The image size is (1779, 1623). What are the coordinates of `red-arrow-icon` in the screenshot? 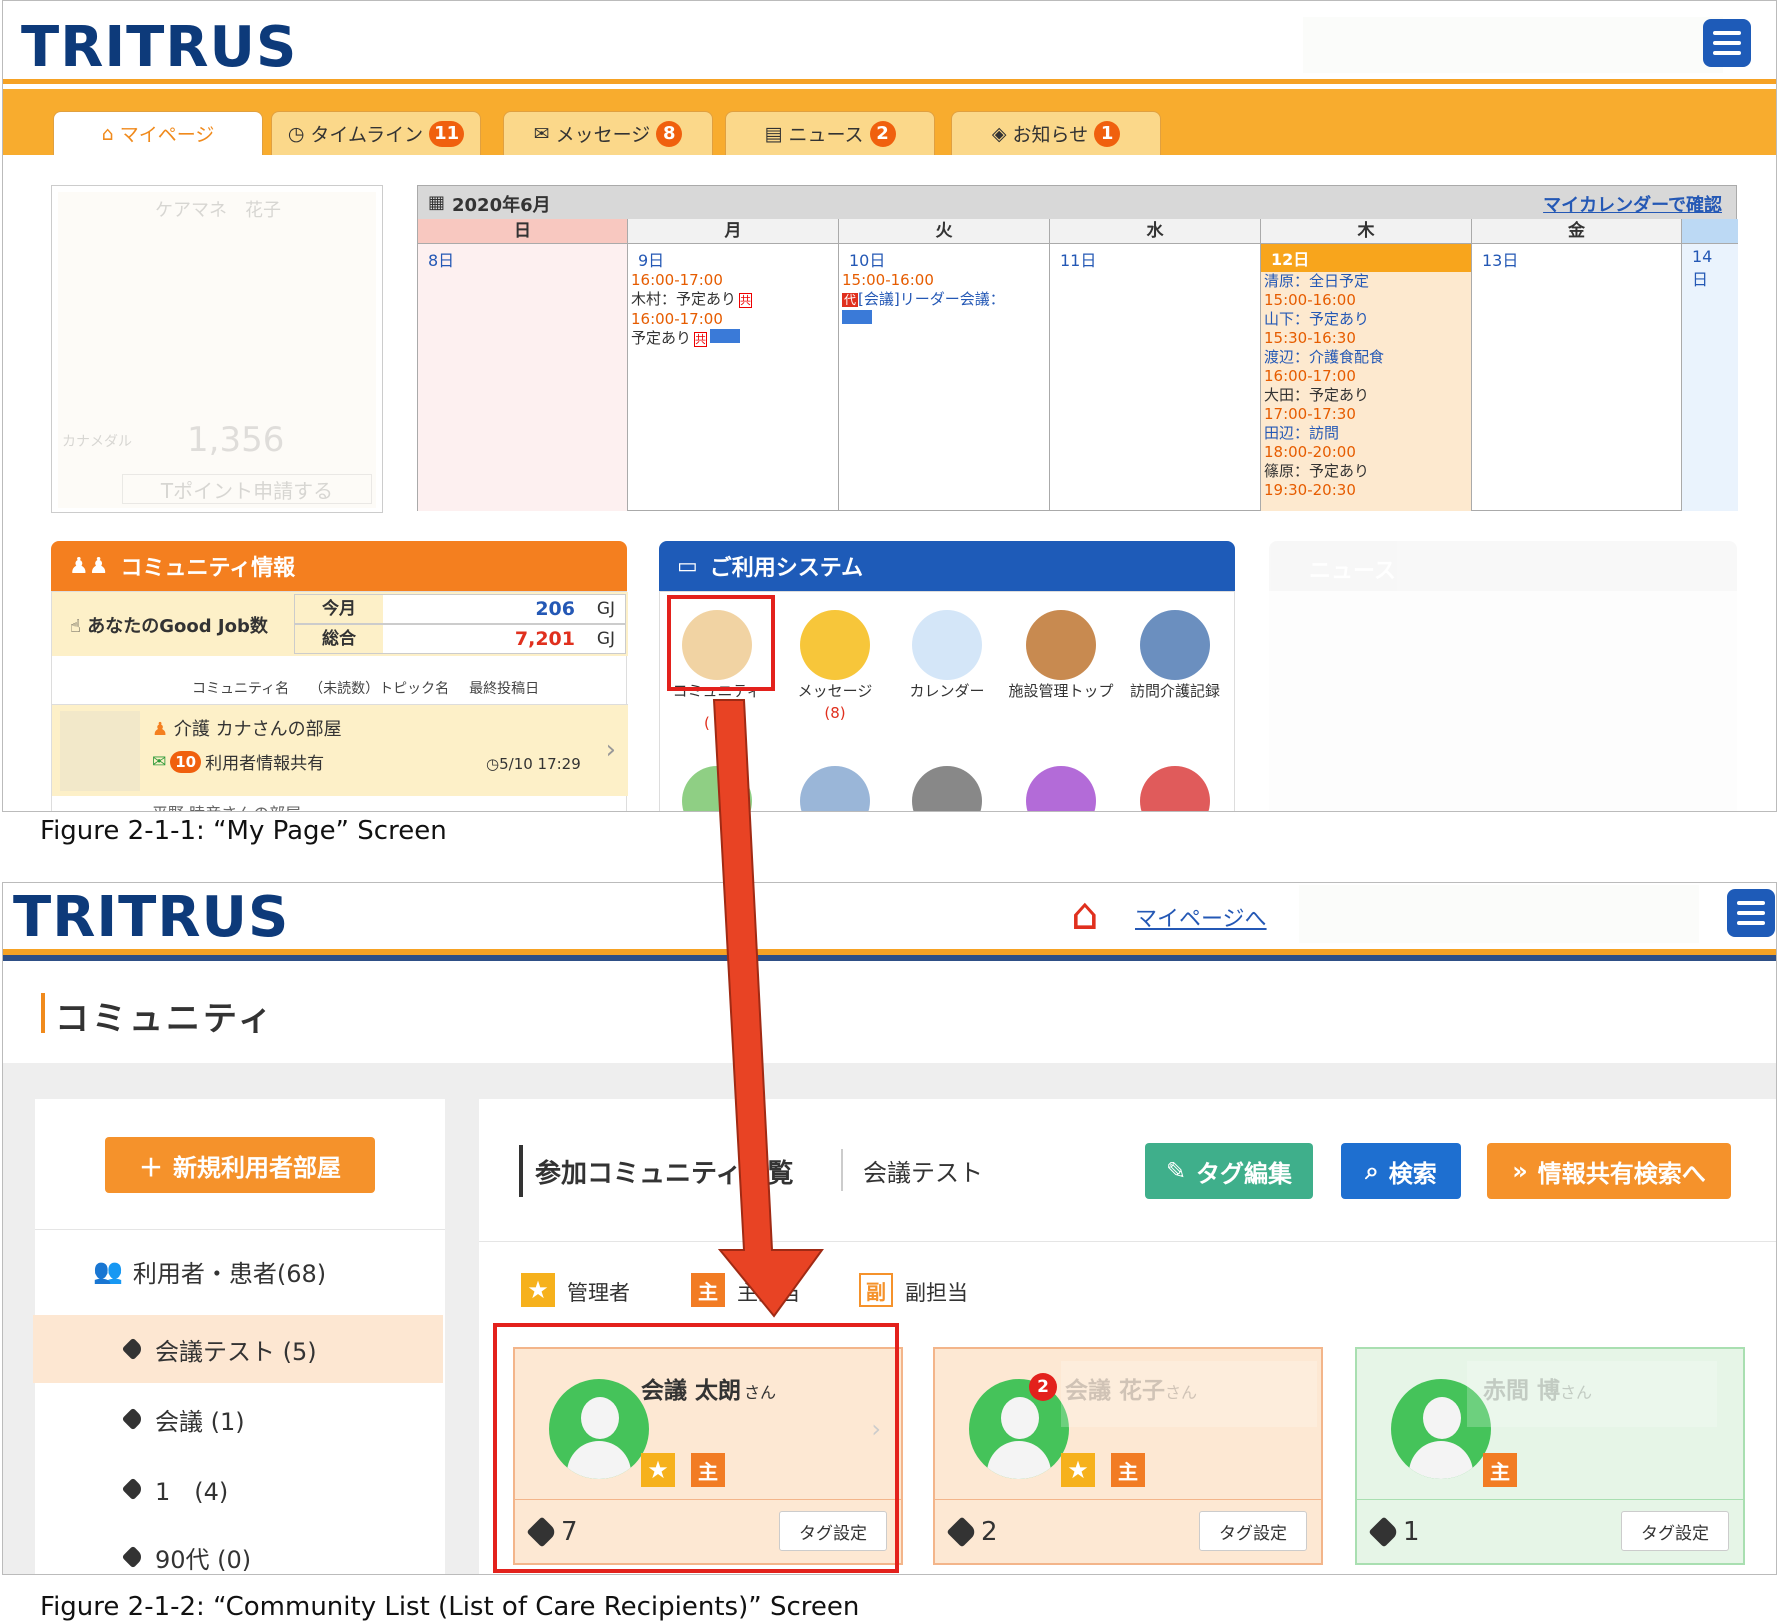 It's located at (768, 1008).